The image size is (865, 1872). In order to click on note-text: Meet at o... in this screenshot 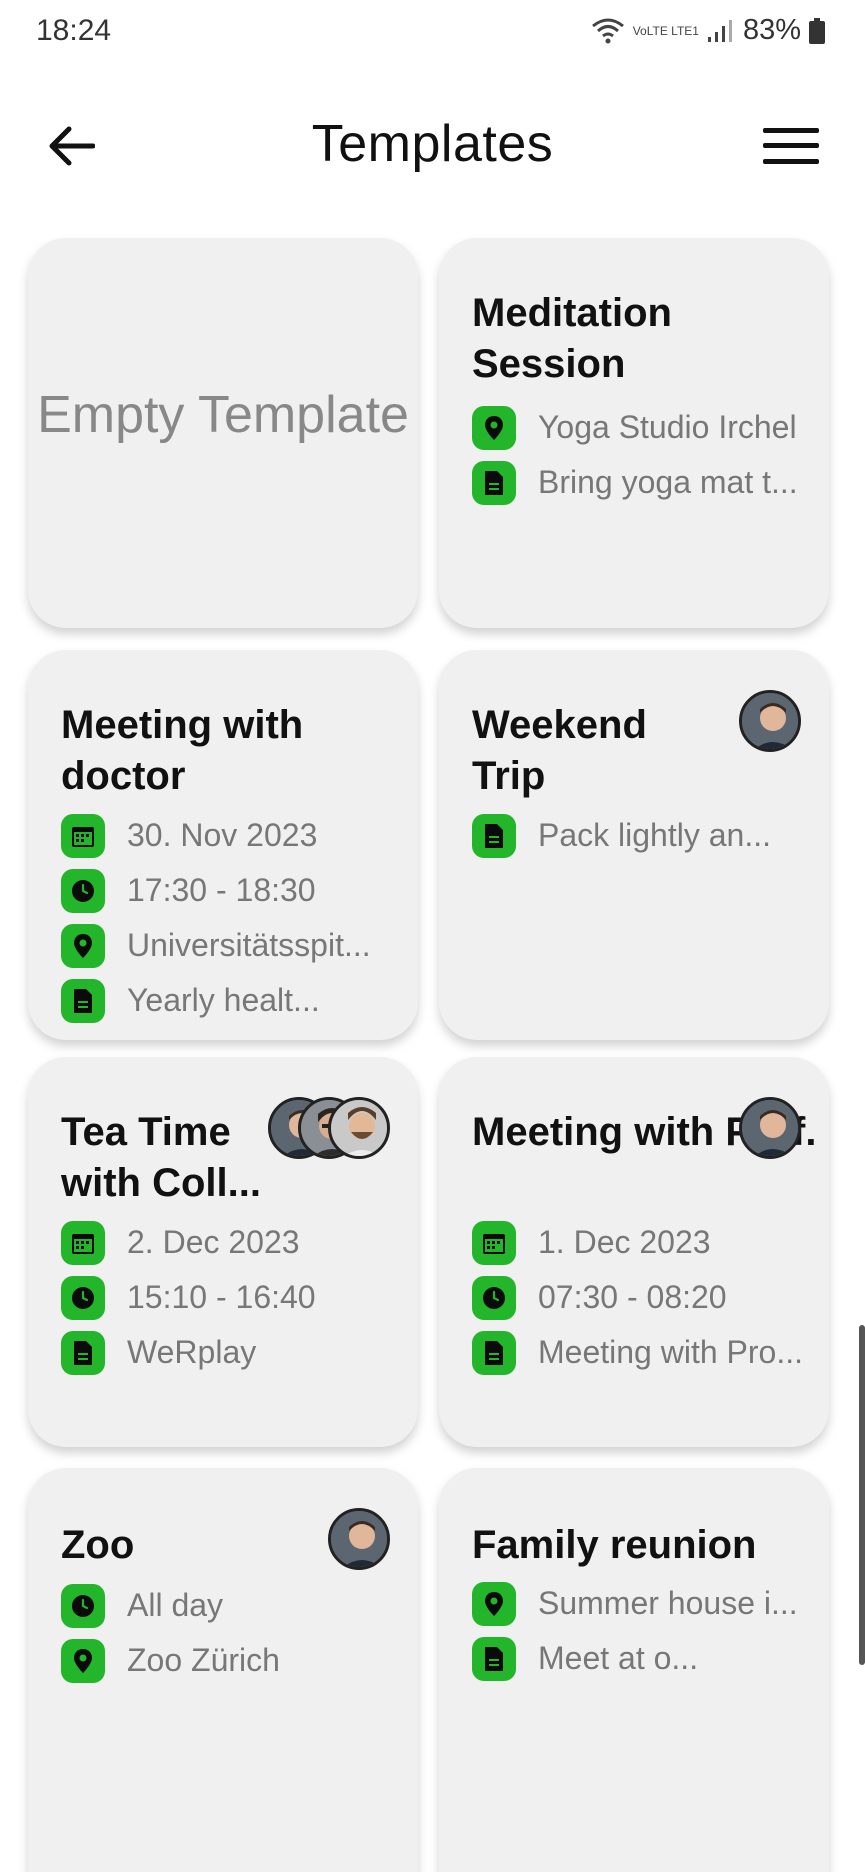, I will do `click(618, 1658)`.